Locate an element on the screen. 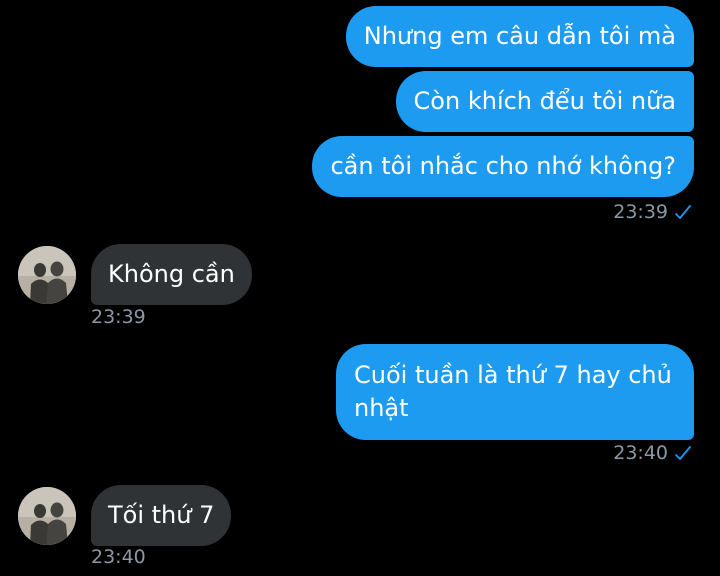 This screenshot has height=576, width=720. message-text: Còn khích đểu tôi nữa is located at coordinates (544, 101).